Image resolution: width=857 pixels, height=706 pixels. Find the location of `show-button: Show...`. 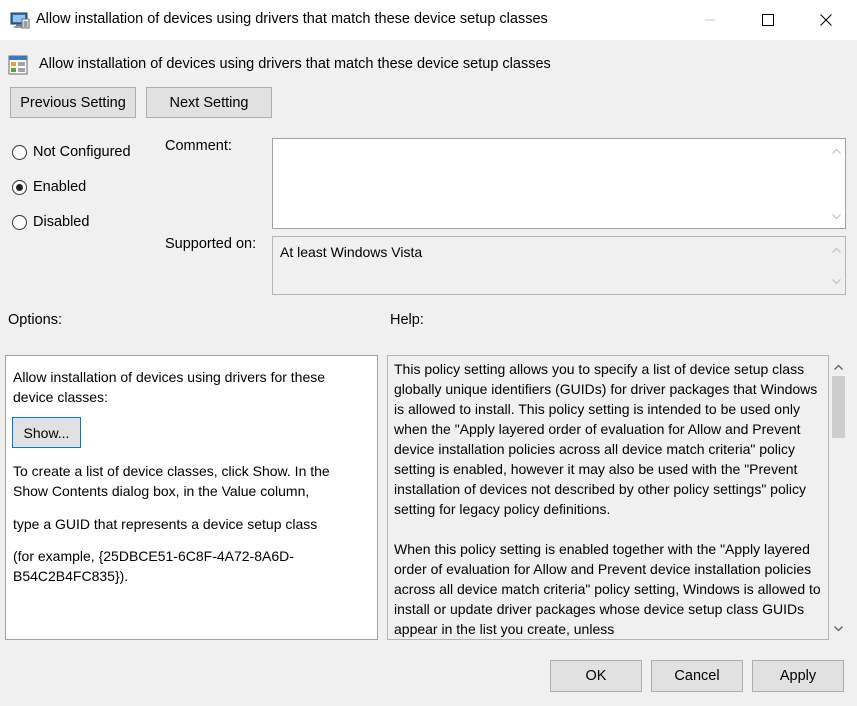

show-button: Show... is located at coordinates (46, 432).